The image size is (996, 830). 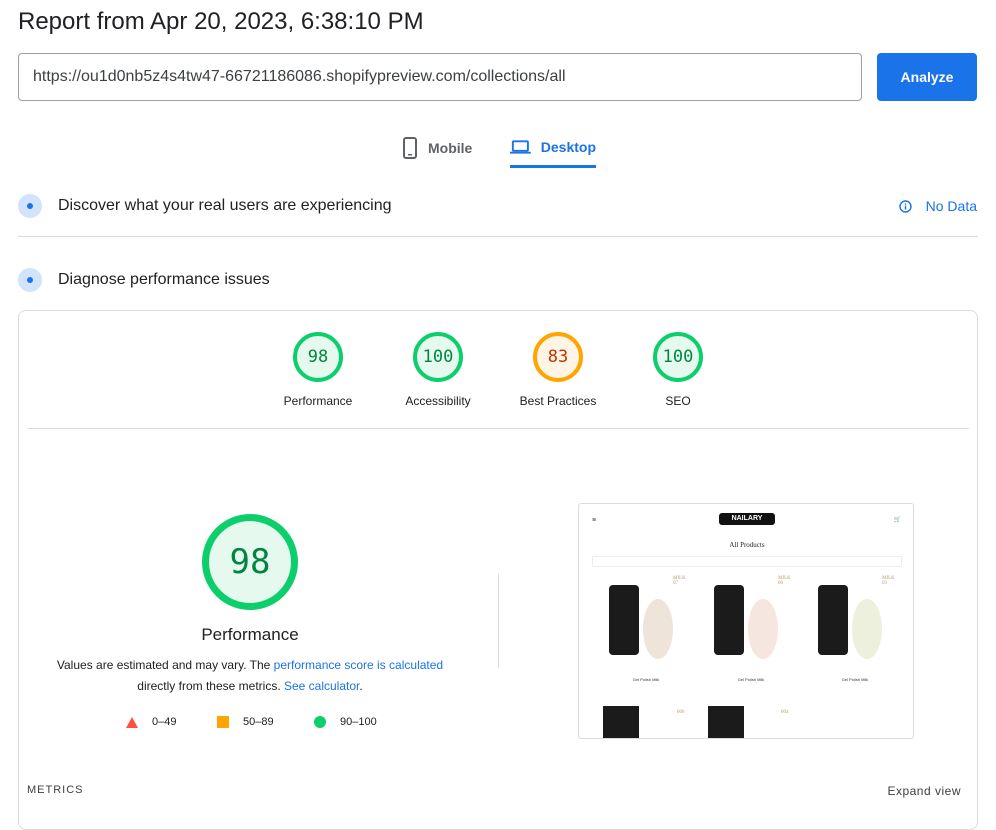 What do you see at coordinates (210, 686) in the screenshot?
I see `note-text: directly from these metrics.` at bounding box center [210, 686].